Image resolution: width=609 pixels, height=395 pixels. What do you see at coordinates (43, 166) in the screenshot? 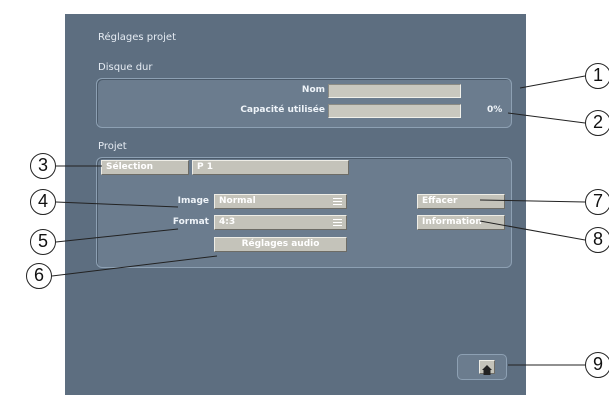
I see `callout-3: 3` at bounding box center [43, 166].